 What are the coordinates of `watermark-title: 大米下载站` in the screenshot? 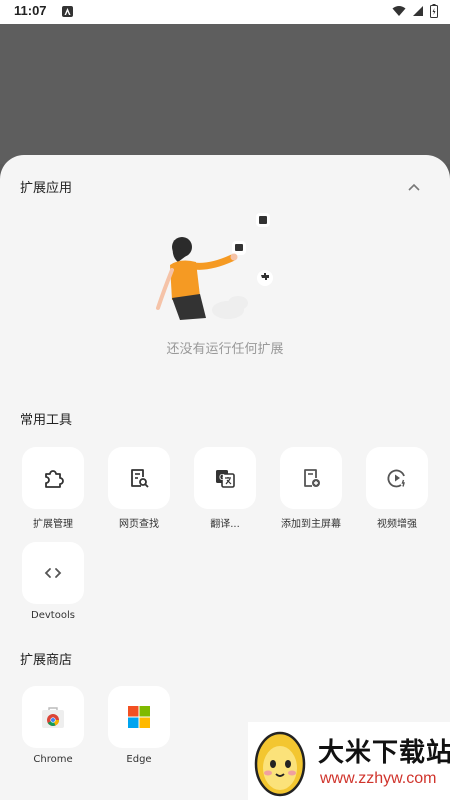 It's located at (384, 753).